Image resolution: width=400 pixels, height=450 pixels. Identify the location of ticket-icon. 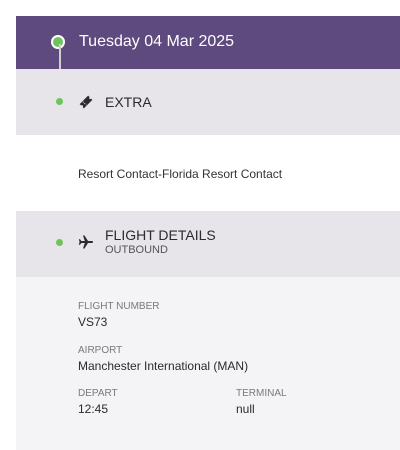
(86, 102).